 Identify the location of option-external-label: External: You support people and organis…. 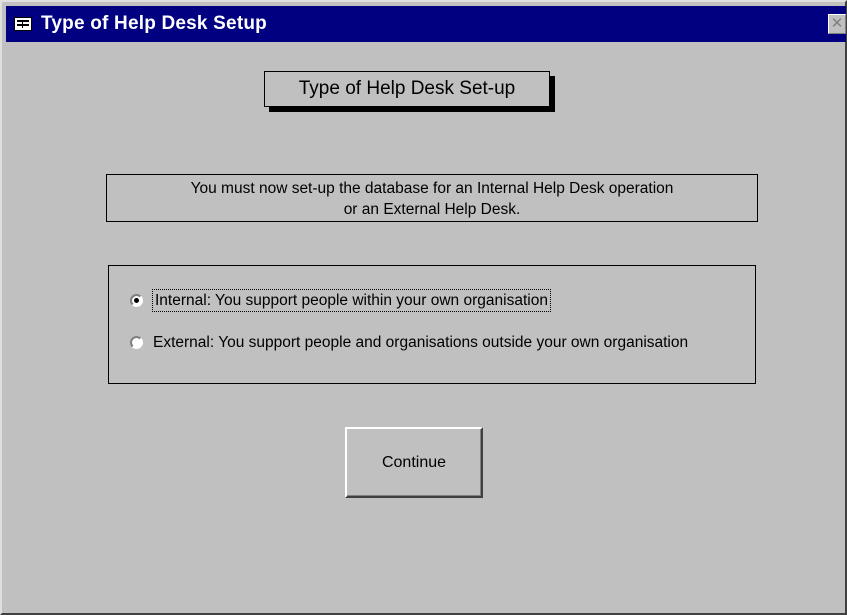
(420, 342).